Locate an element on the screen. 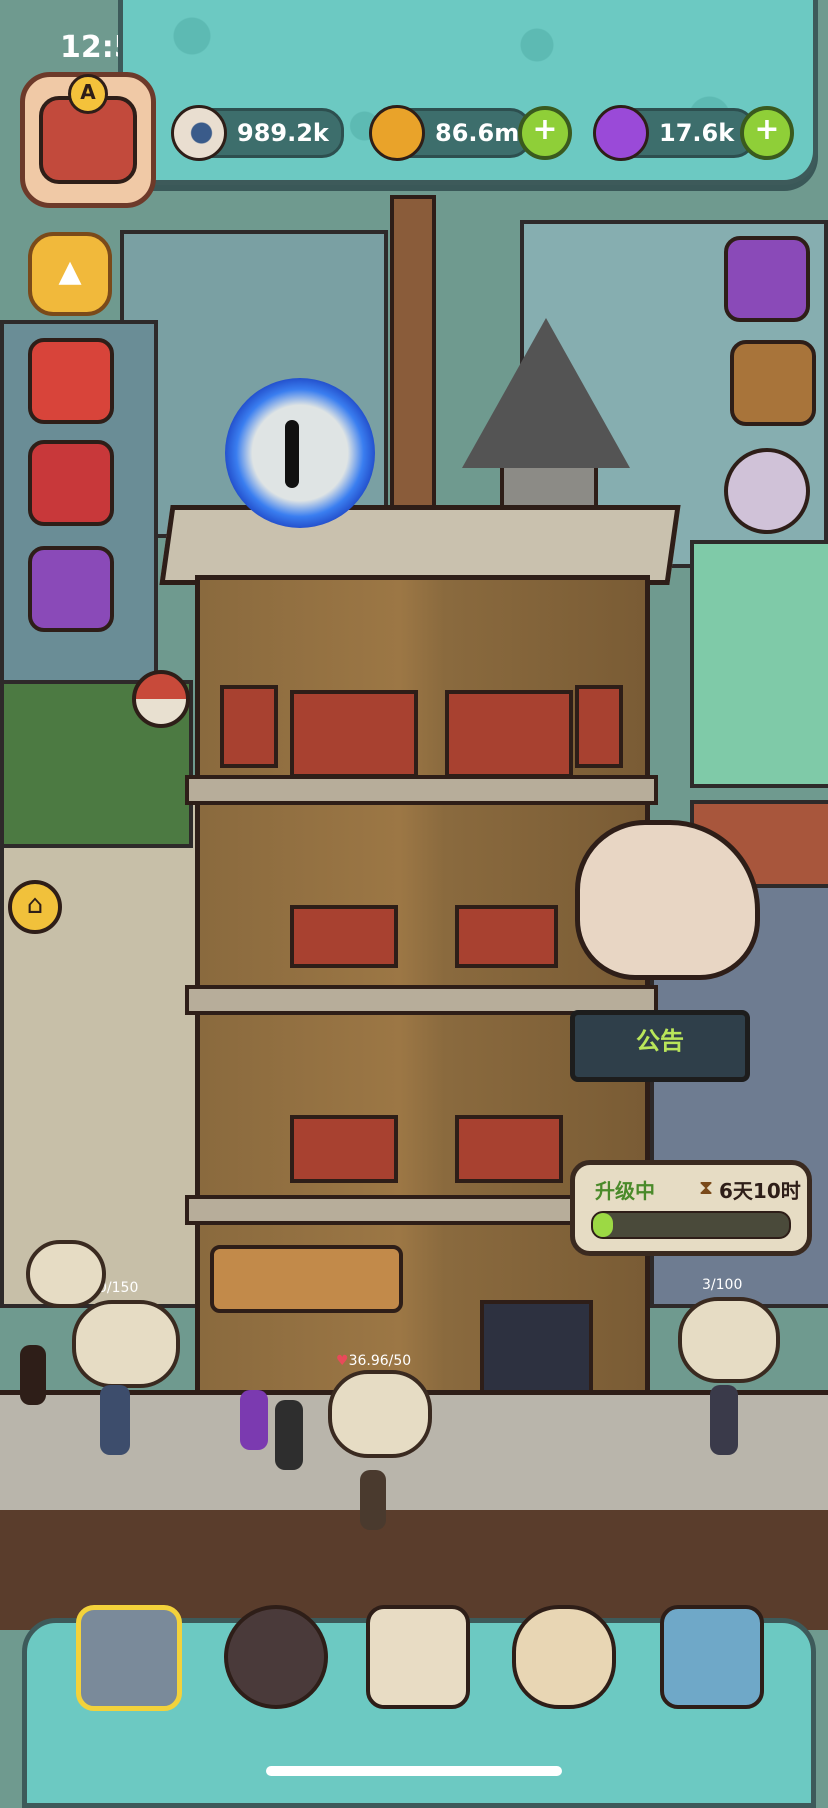  gold-resource: 86.6m is located at coordinates (450, 133).